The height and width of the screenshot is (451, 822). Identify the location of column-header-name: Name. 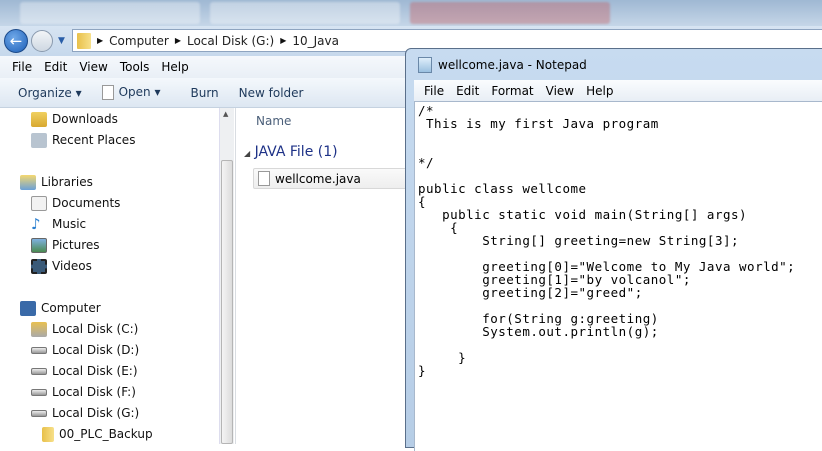
(273, 121).